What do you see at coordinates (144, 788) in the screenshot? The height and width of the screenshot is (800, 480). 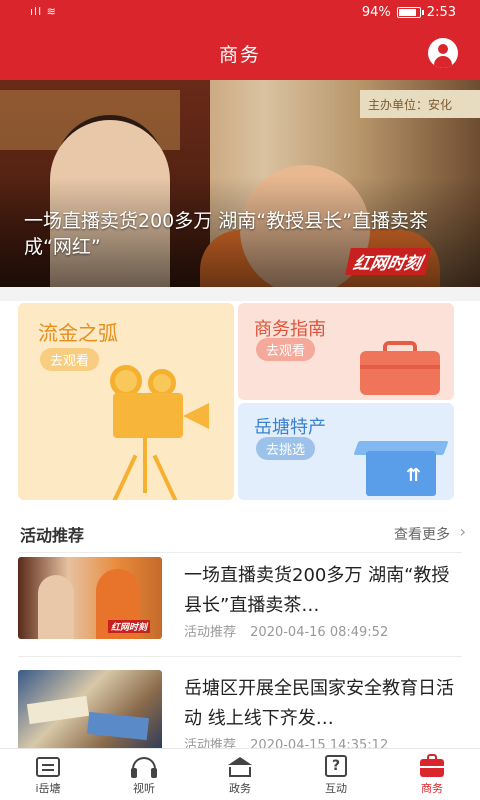 I see `tab-label: 视听` at bounding box center [144, 788].